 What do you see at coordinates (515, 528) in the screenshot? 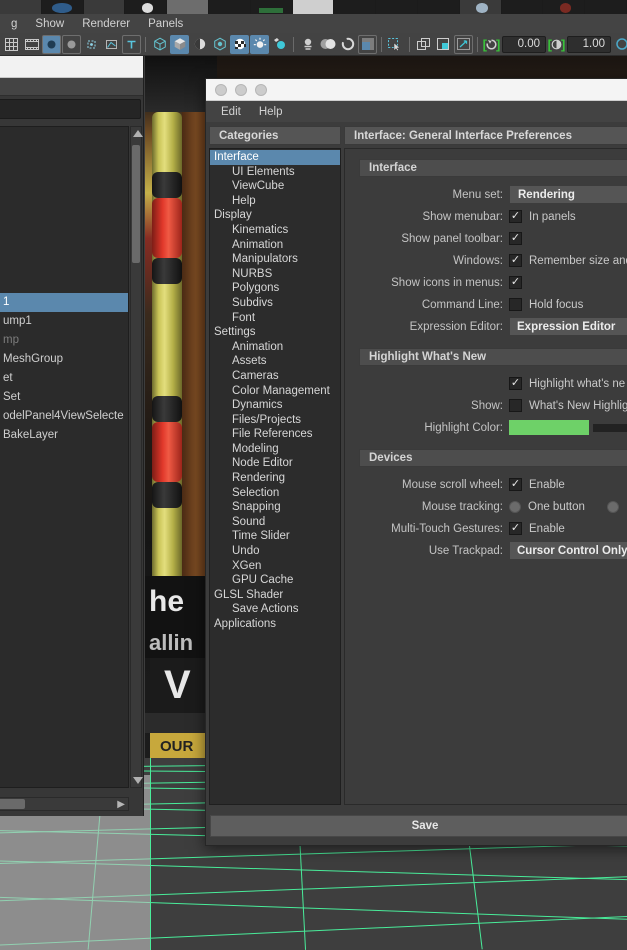
I see `checkbox-multi-touch-gestures: ✓` at bounding box center [515, 528].